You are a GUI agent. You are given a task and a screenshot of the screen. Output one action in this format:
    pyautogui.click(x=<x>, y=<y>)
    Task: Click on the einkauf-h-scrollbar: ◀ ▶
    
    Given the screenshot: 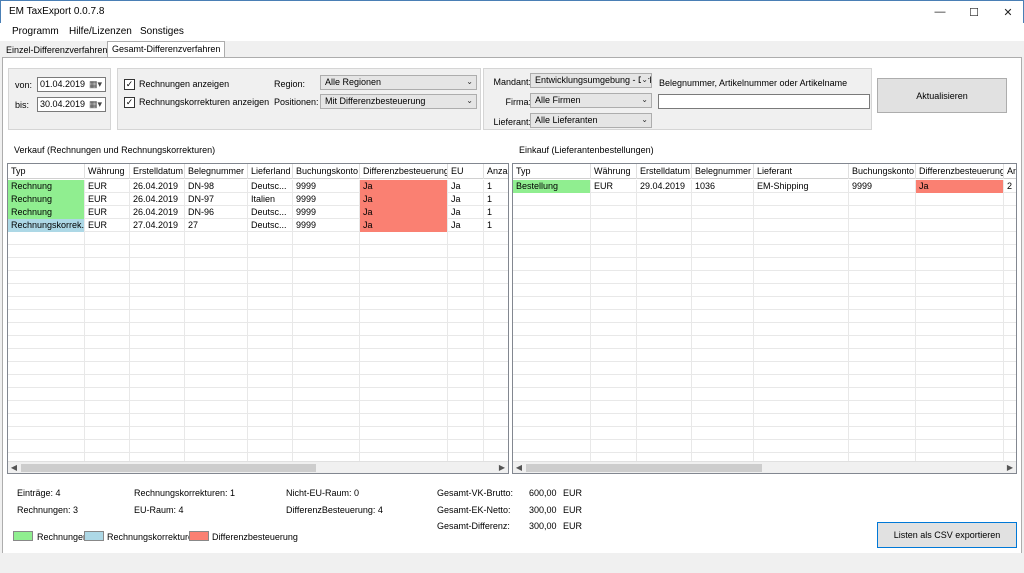 What is the action you would take?
    pyautogui.click(x=764, y=467)
    